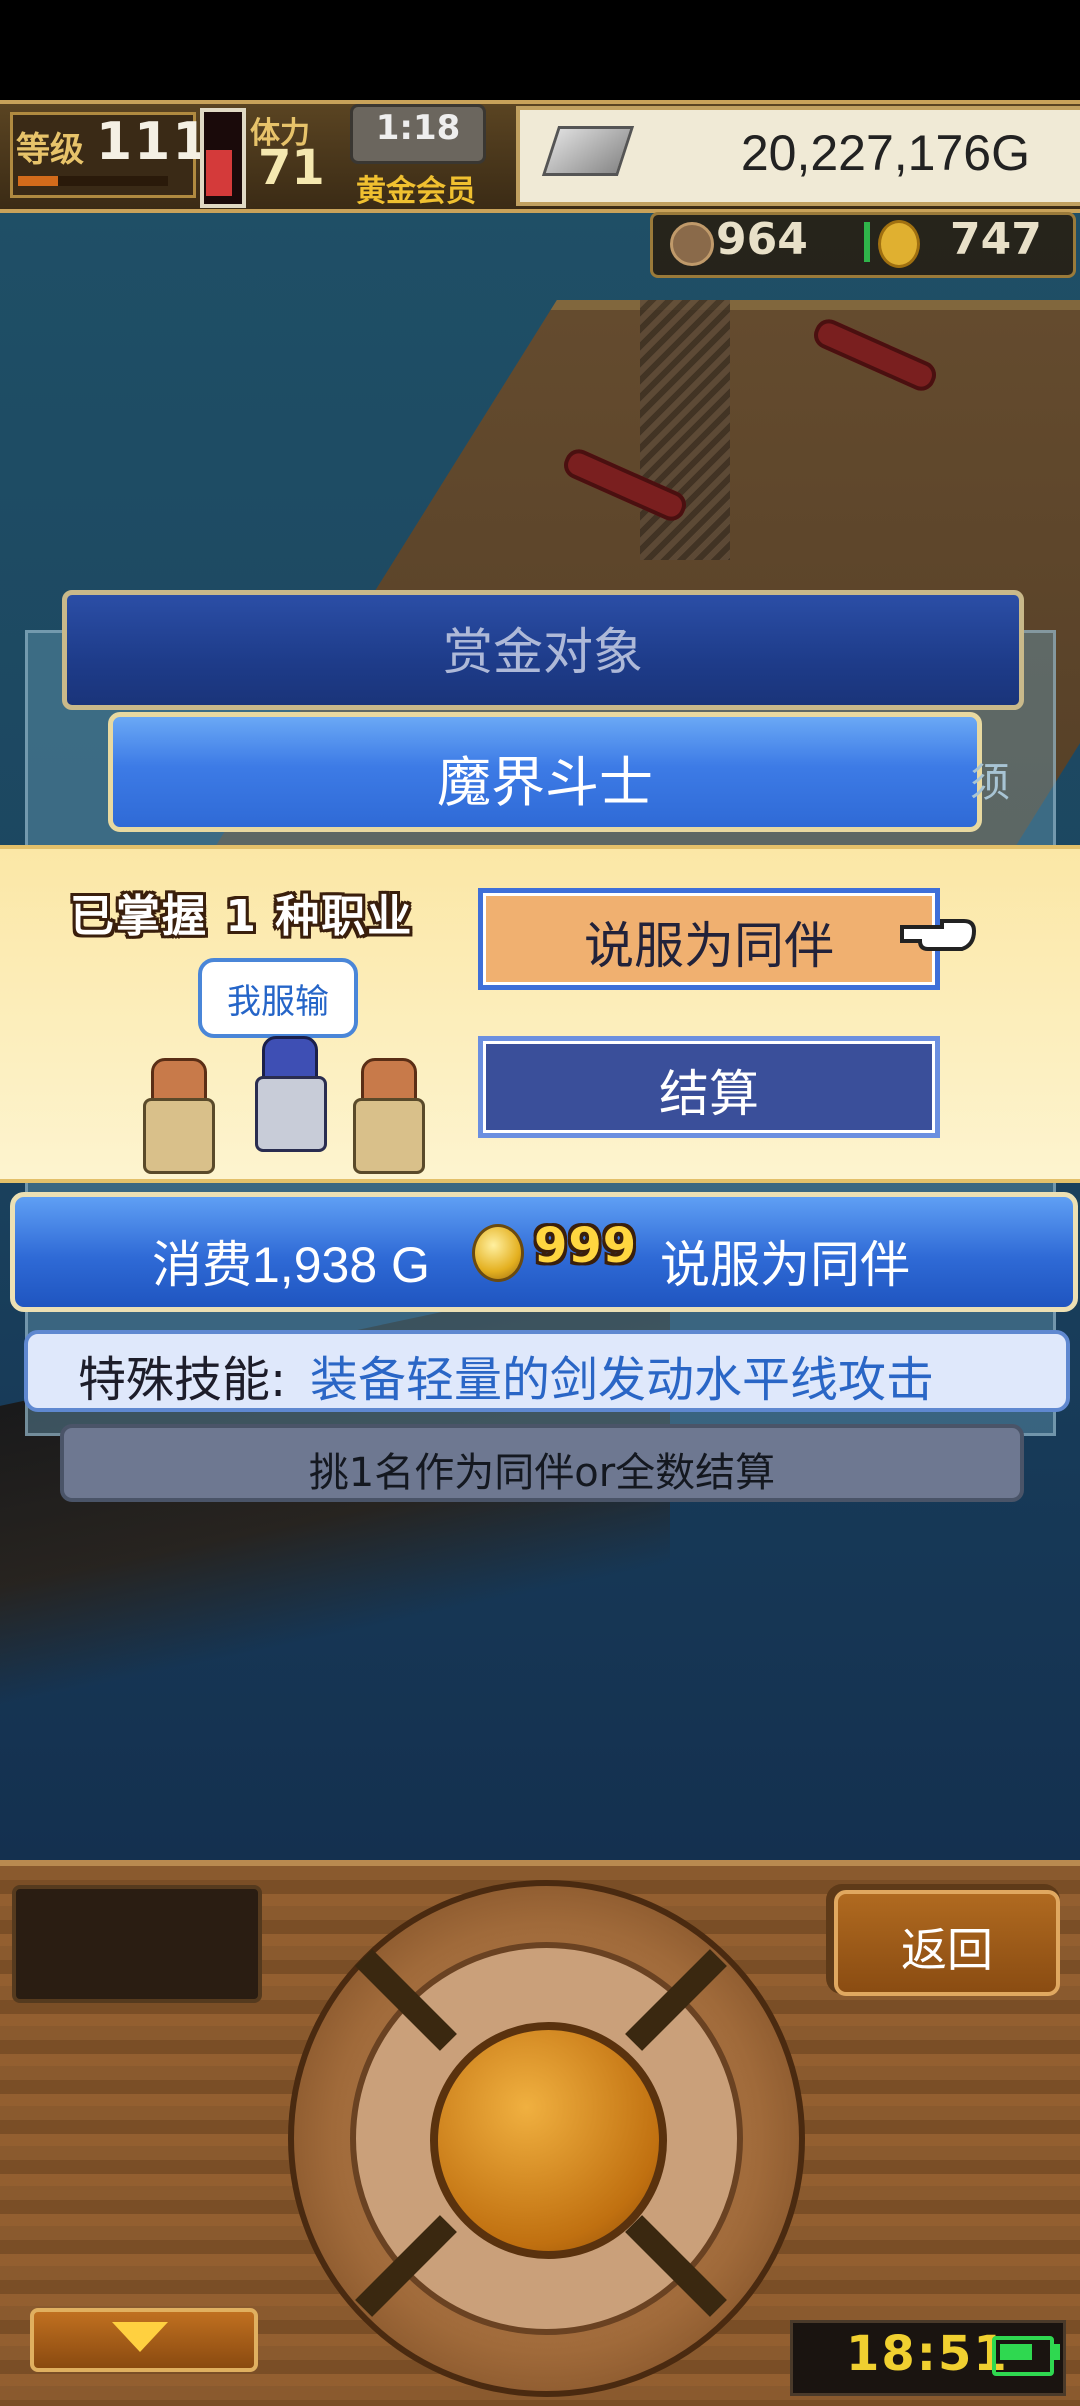 This screenshot has width=1080, height=2406. I want to click on dpad-center-button, so click(548, 2140).